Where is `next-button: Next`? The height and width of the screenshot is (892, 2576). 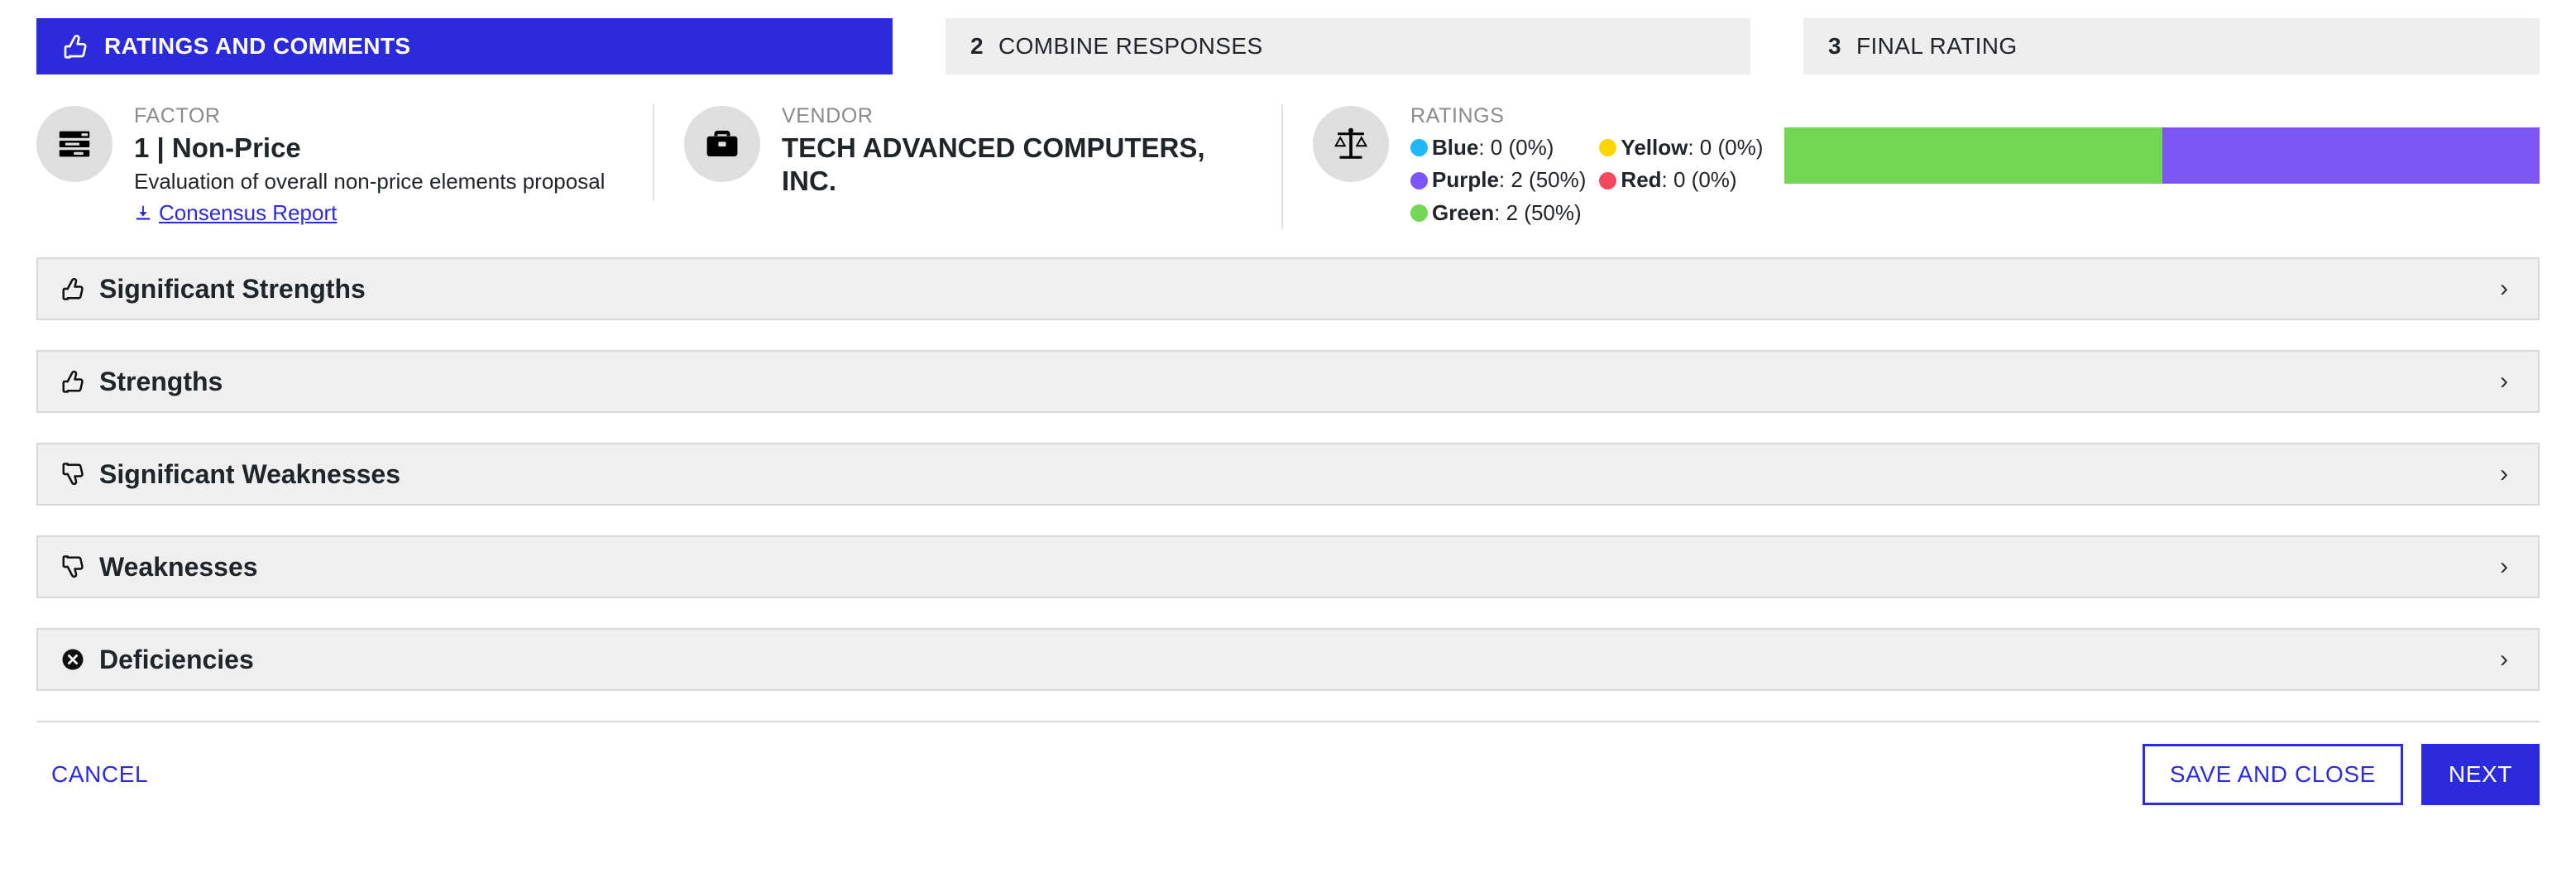 next-button: Next is located at coordinates (2480, 775).